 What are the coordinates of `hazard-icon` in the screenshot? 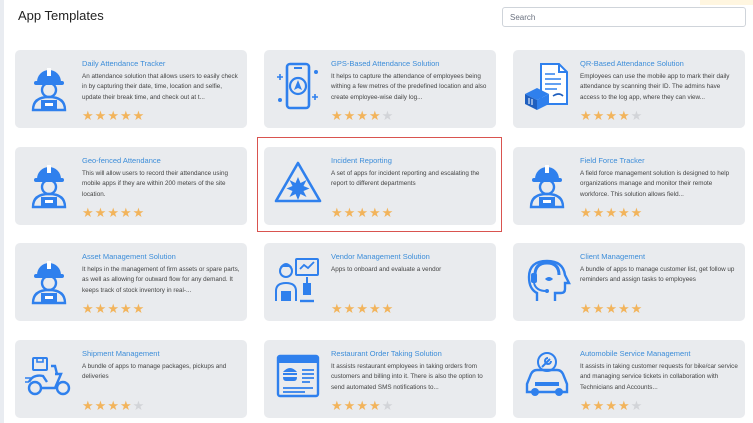 It's located at (298, 183).